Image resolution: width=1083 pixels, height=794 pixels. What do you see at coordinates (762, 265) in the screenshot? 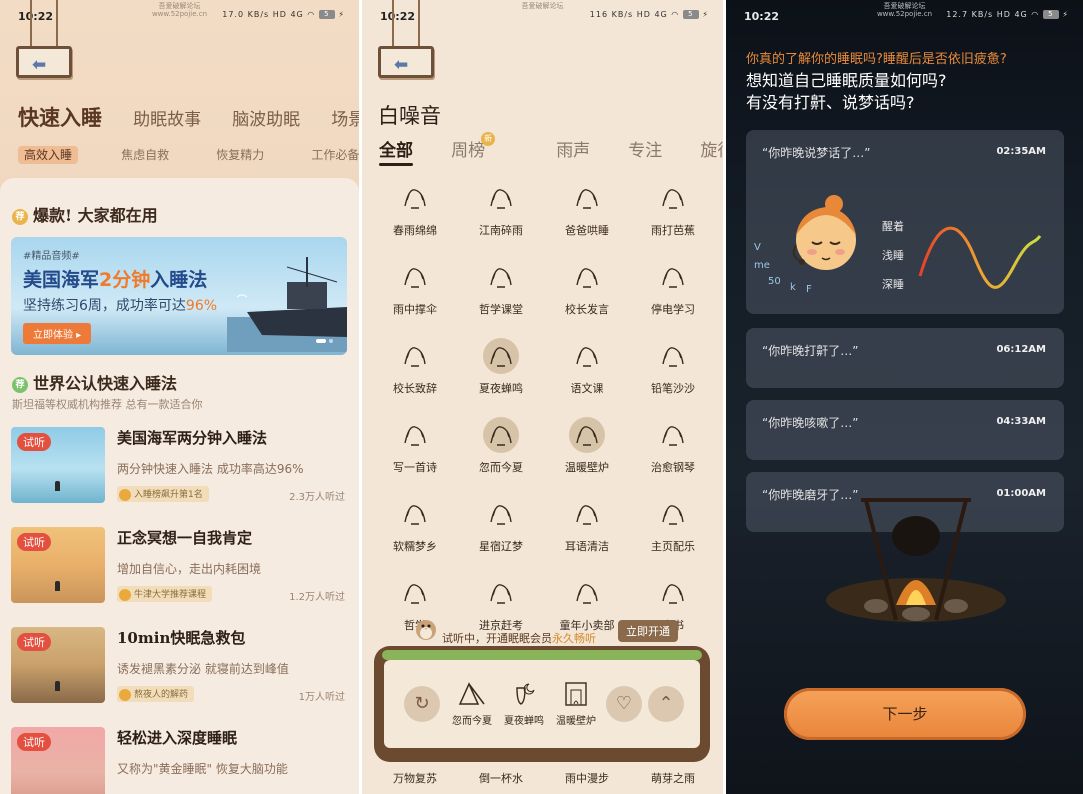
I see `face-letter-me: me` at bounding box center [762, 265].